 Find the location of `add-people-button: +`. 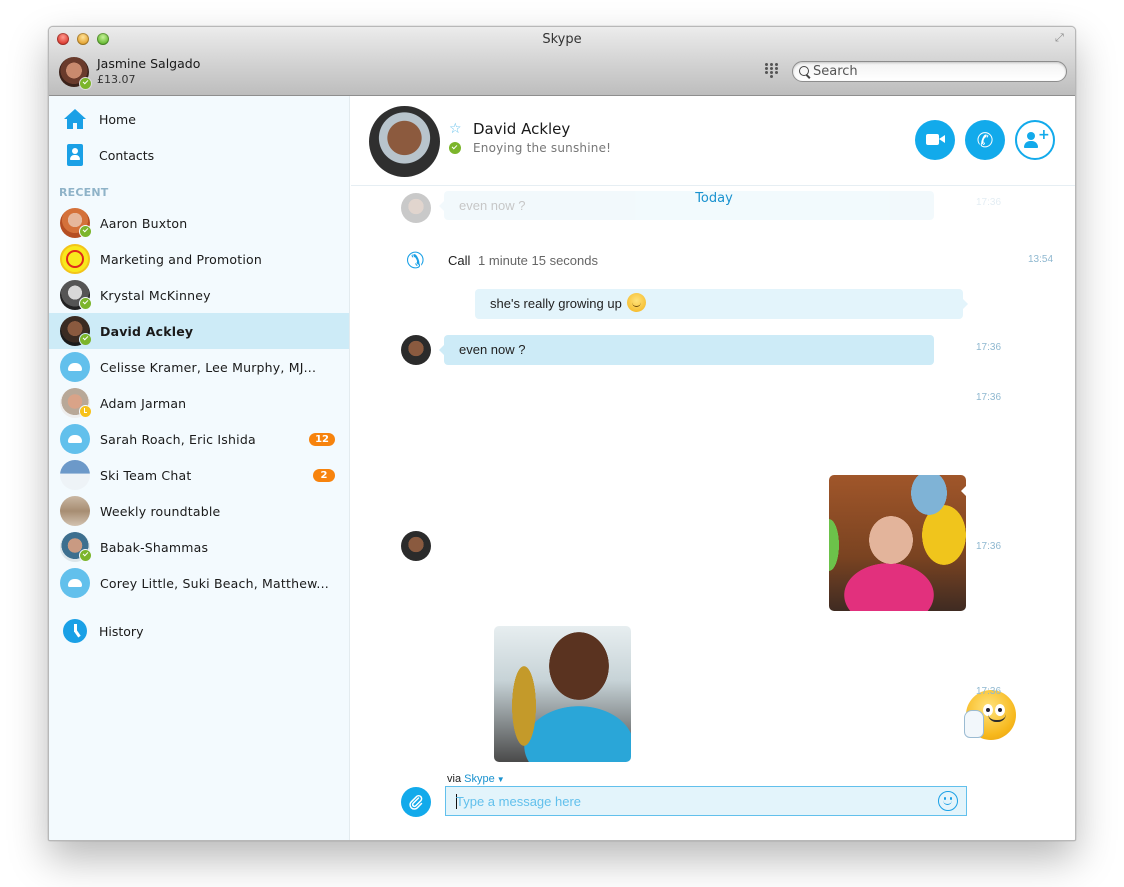

add-people-button: + is located at coordinates (1035, 140).